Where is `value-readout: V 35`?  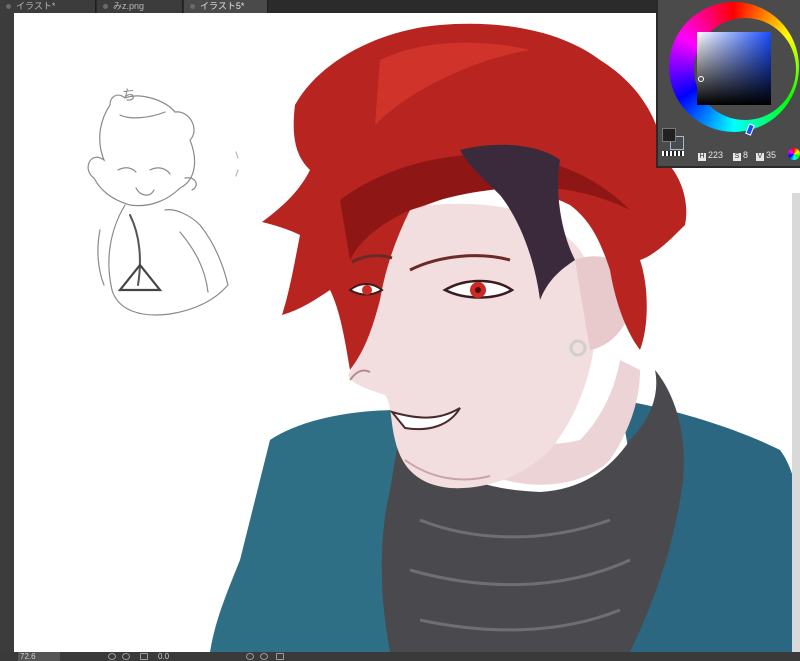
value-readout: V 35 is located at coordinates (766, 155).